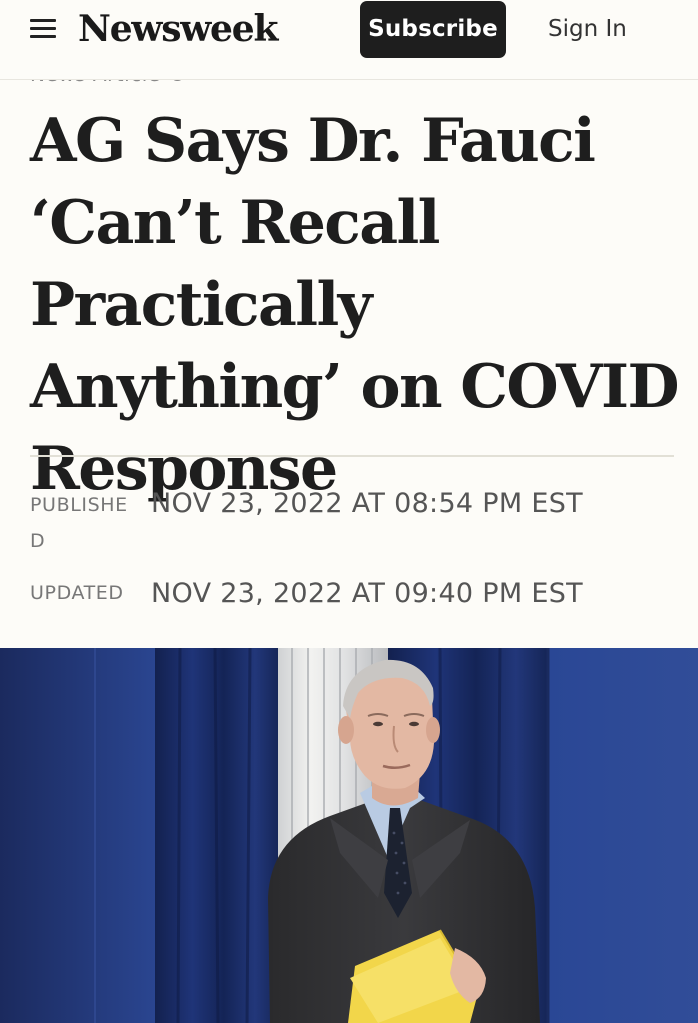  What do you see at coordinates (352, 456) in the screenshot?
I see `headline-divider` at bounding box center [352, 456].